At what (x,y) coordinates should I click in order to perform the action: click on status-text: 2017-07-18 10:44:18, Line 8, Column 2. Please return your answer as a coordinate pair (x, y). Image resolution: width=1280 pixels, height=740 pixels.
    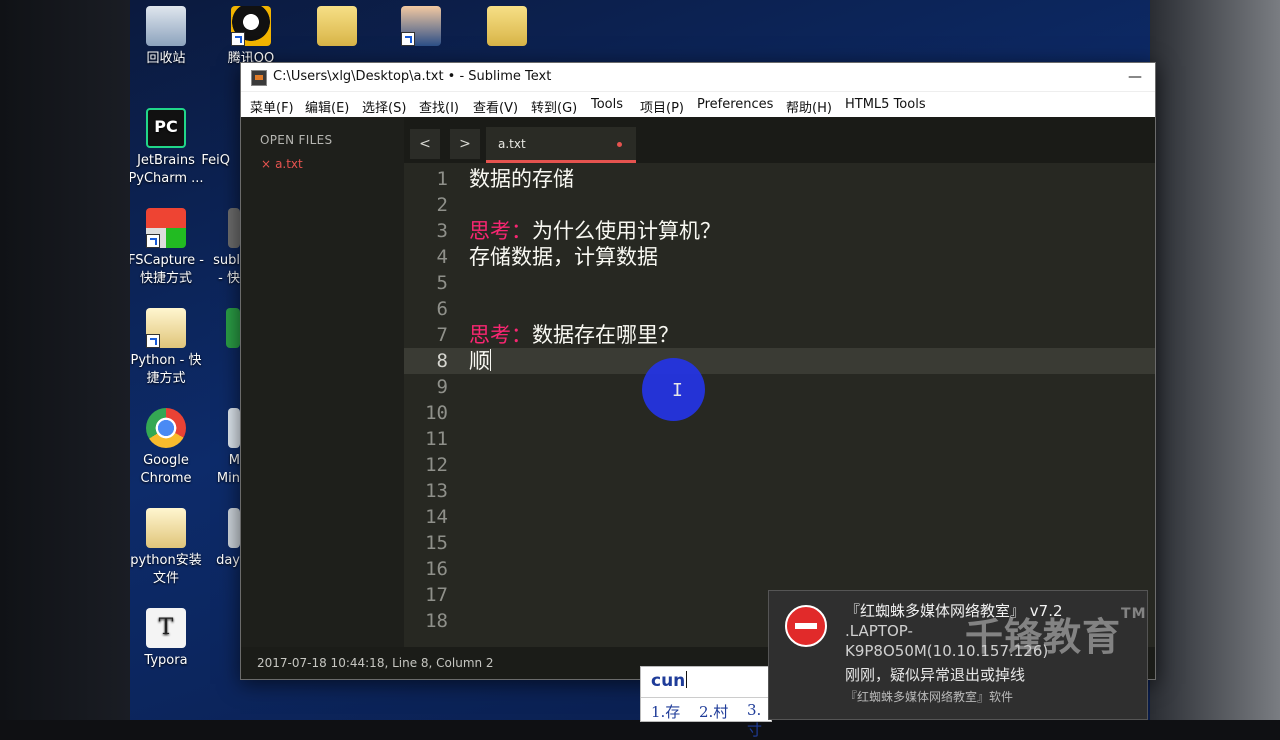
    Looking at the image, I should click on (375, 663).